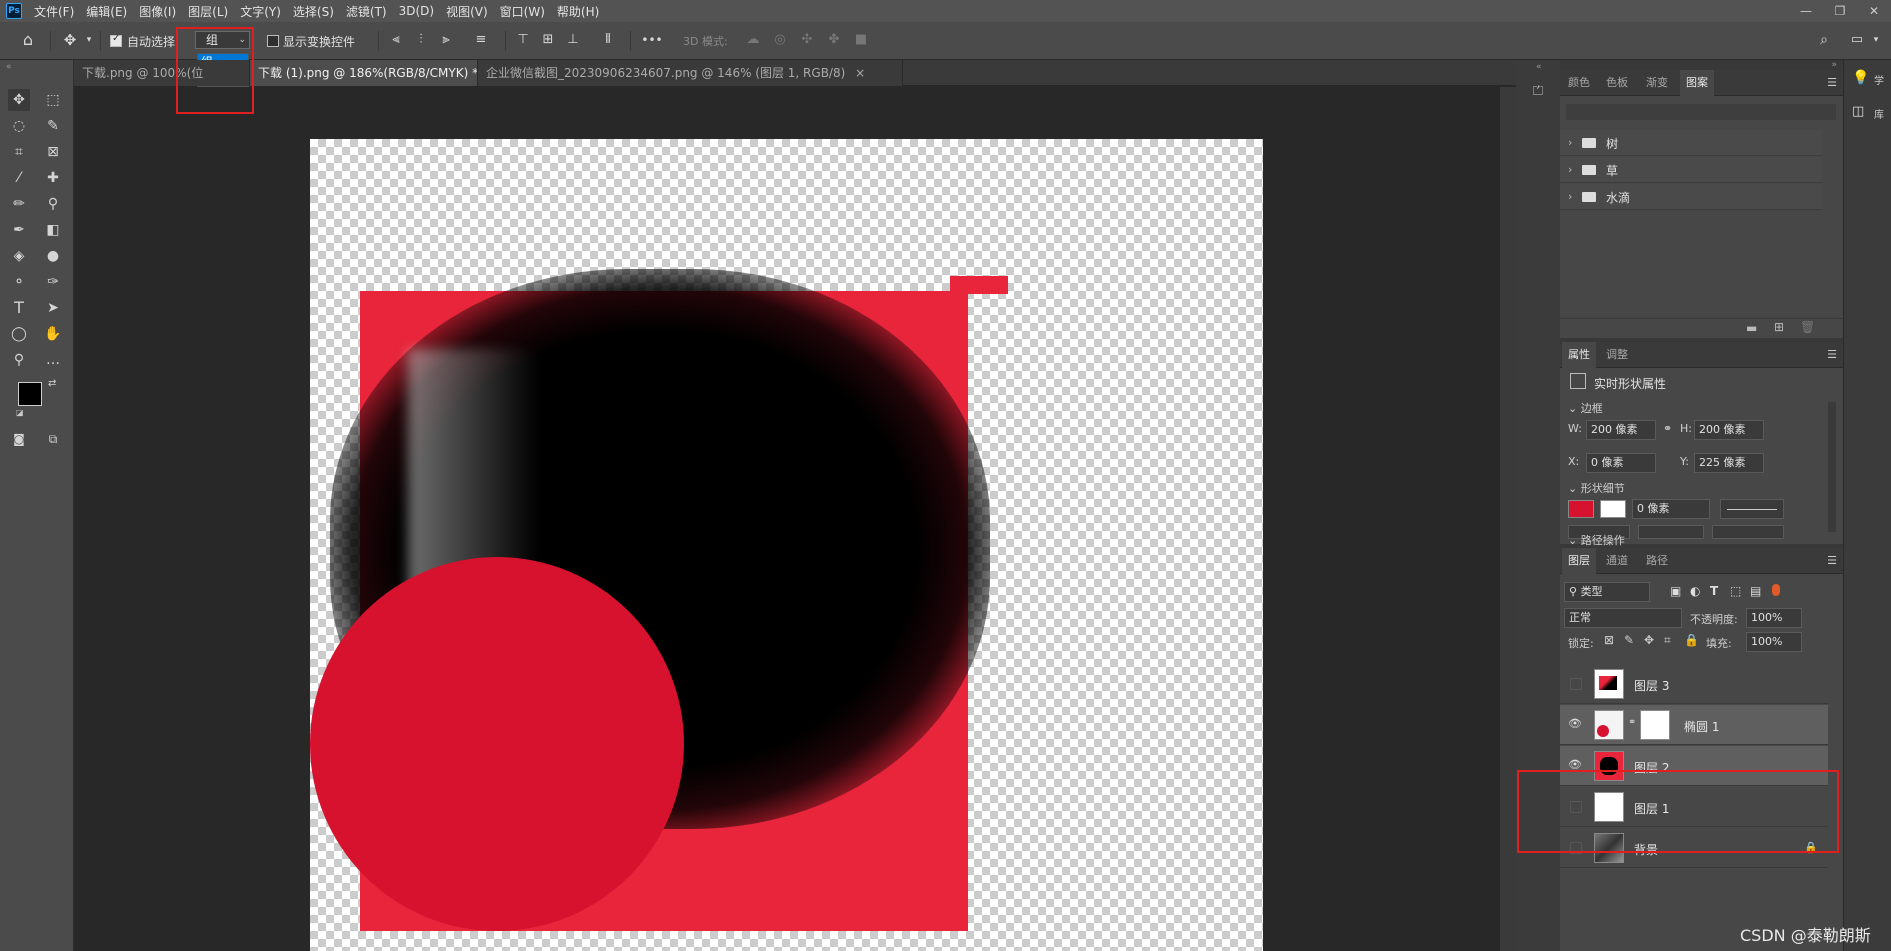 The height and width of the screenshot is (951, 1891). I want to click on close-window-button: ✕, so click(1874, 11).